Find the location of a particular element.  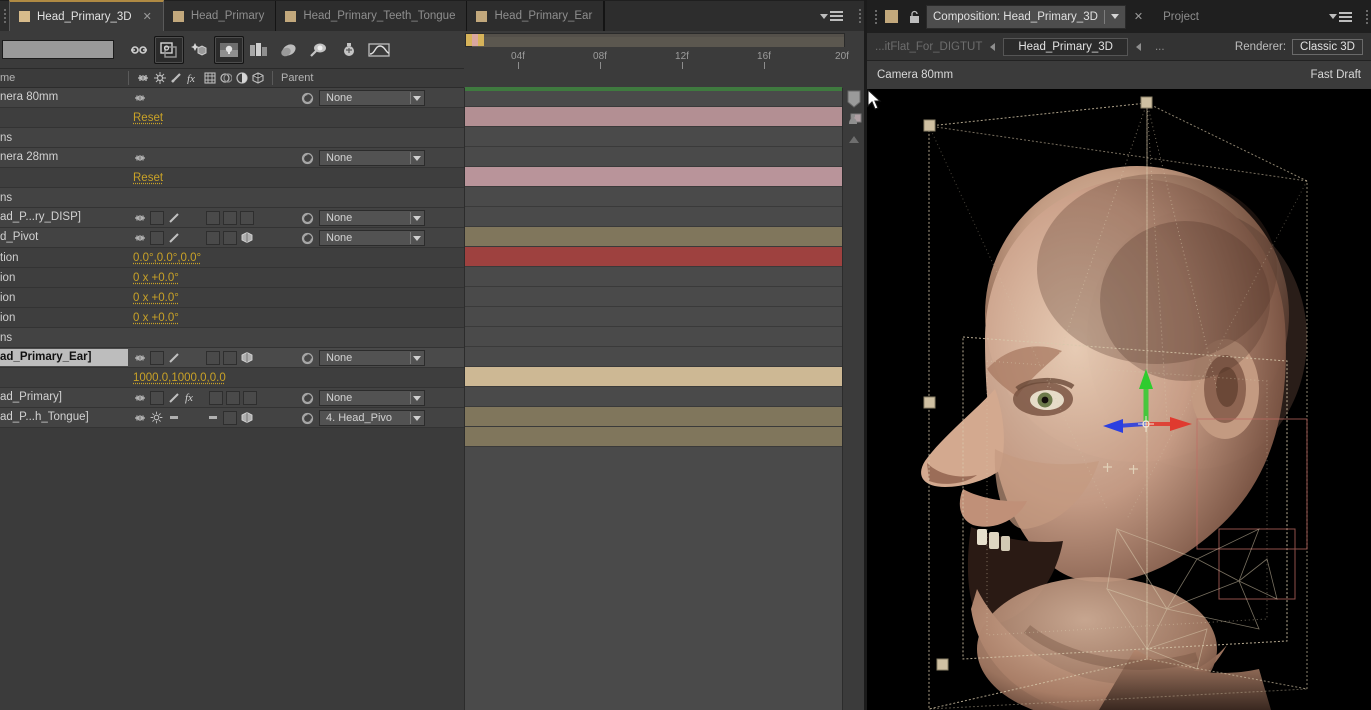

table-row: ion 0 x +0.0° is located at coordinates (232, 298).